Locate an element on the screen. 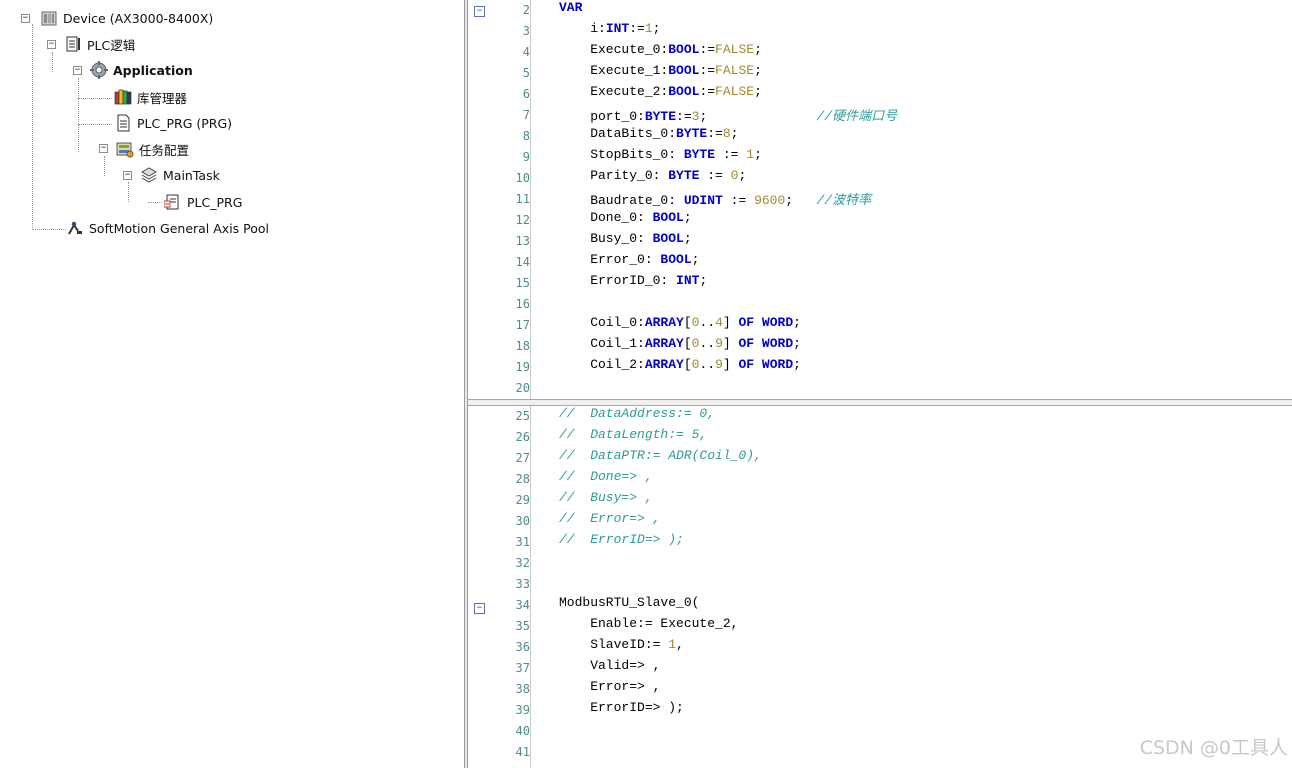  line-number: 3 is located at coordinates (526, 31).